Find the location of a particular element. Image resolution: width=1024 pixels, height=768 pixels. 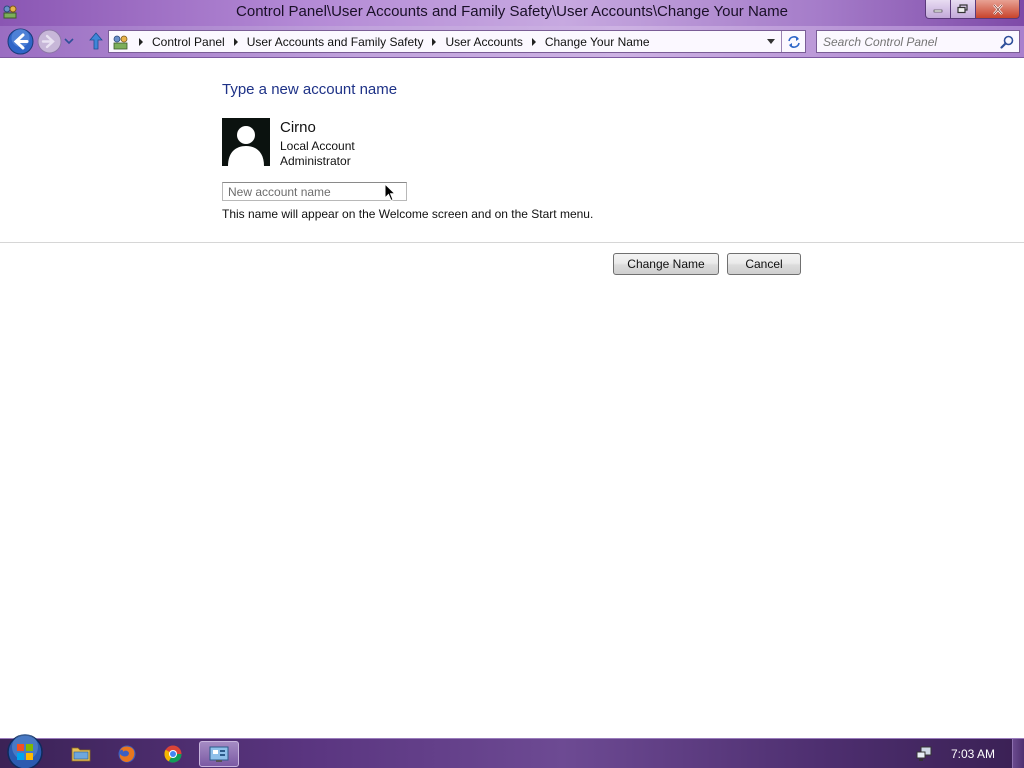

taskbar: 7:03 AM is located at coordinates (512, 751).